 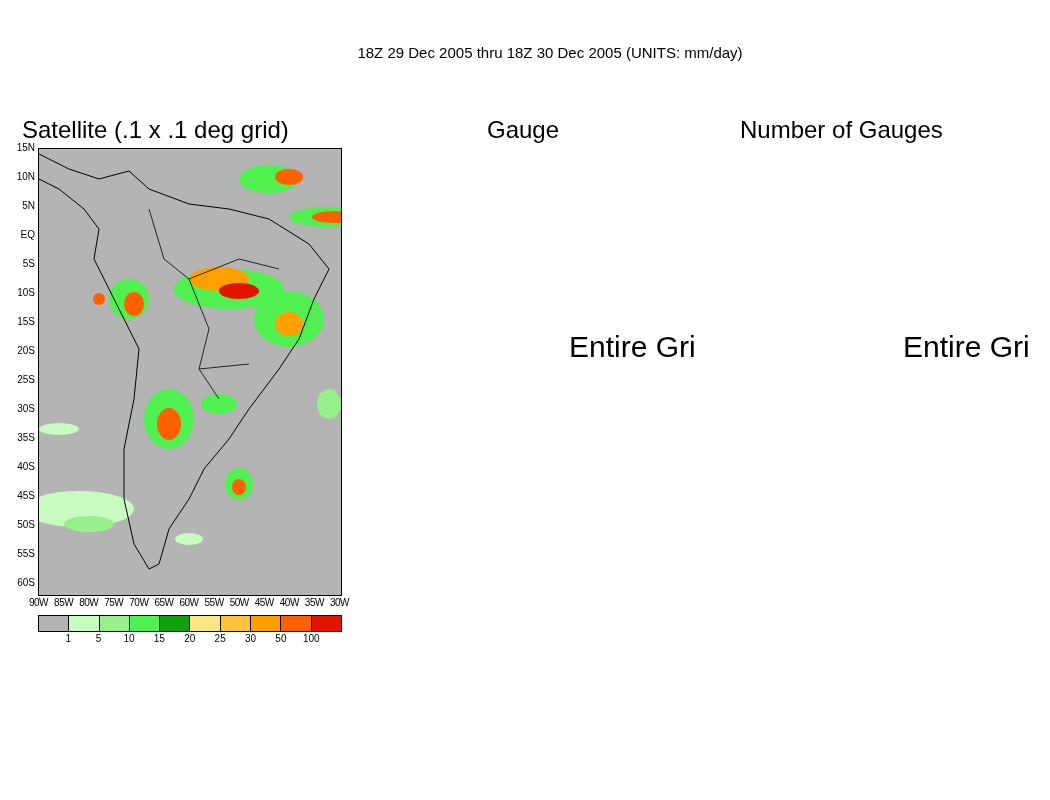 I want to click on axis-tick-label: 90W, so click(x=39, y=602).